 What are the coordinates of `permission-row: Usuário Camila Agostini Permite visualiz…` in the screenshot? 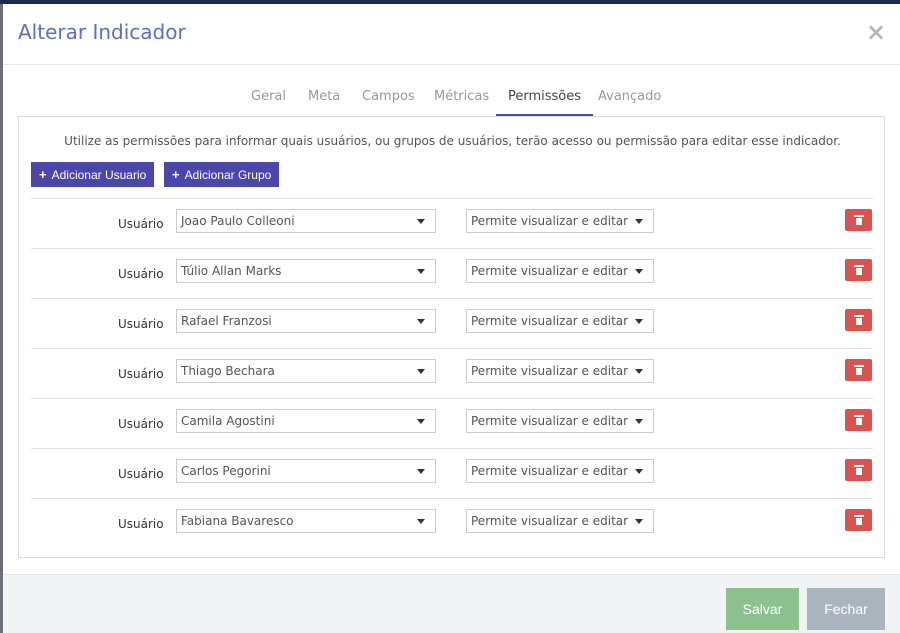 It's located at (452, 423).